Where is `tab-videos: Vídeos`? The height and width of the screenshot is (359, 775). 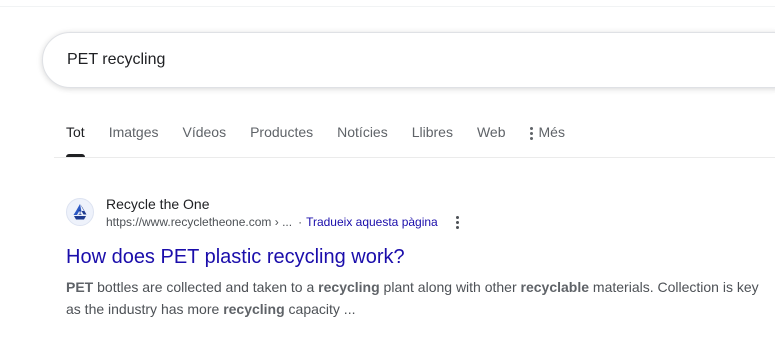 tab-videos: Vídeos is located at coordinates (205, 139).